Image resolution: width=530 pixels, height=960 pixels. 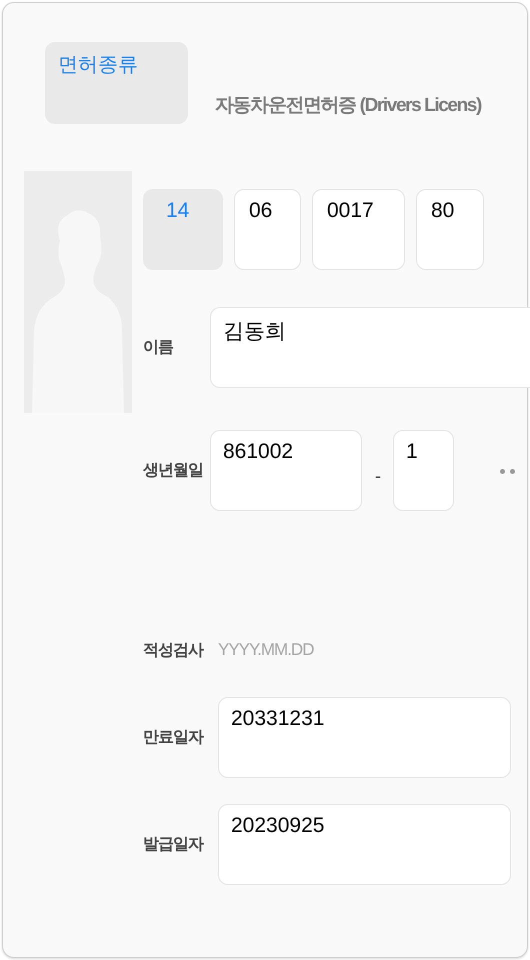 I want to click on field-label: 발급일자, so click(x=173, y=845).